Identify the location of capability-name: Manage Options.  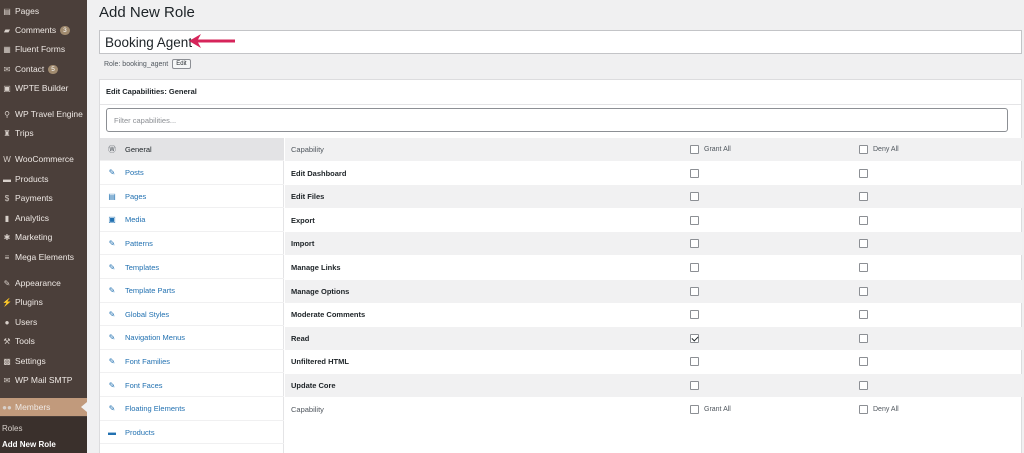
(320, 291).